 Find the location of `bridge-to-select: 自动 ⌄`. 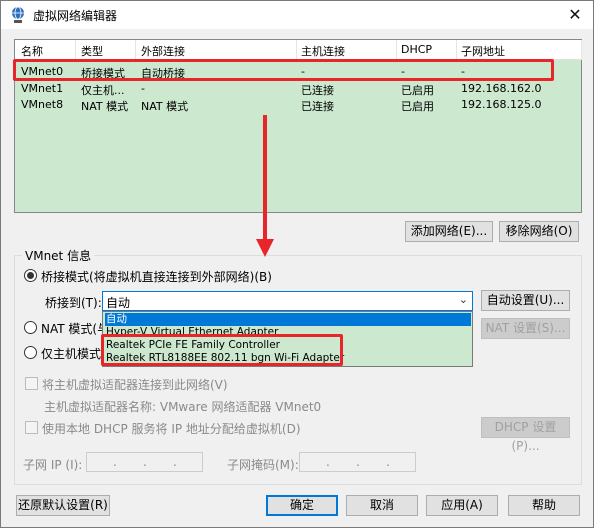

bridge-to-select: 自动 ⌄ is located at coordinates (287, 301).